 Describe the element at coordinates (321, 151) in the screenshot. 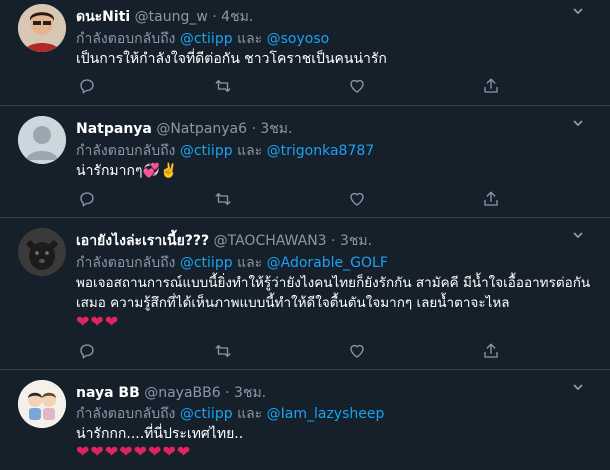

I see `mention-link: @trigonka8787` at that location.